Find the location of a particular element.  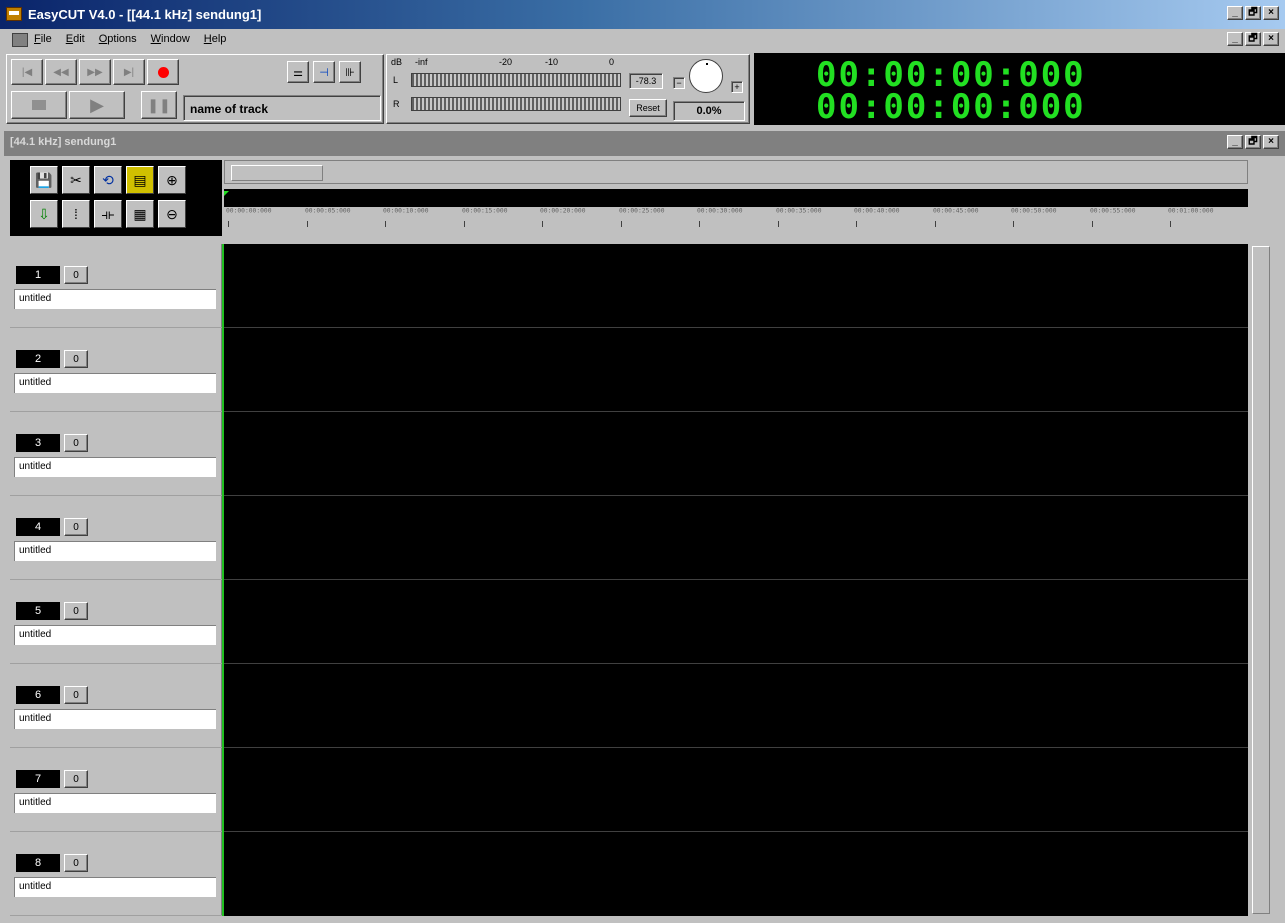

save-icon: 💾 is located at coordinates (44, 180).